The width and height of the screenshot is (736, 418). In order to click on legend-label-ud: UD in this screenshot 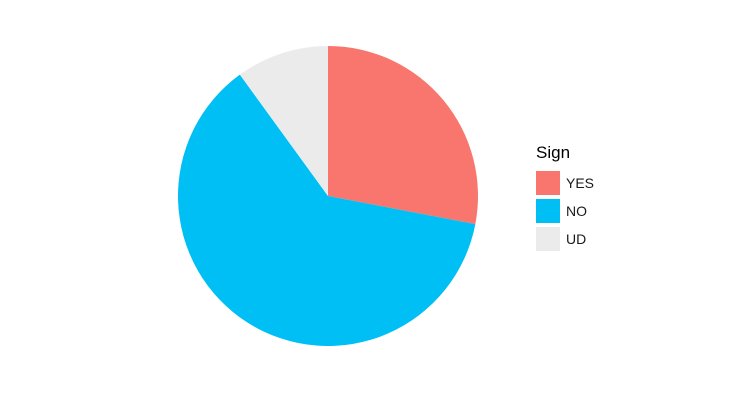, I will do `click(576, 239)`.